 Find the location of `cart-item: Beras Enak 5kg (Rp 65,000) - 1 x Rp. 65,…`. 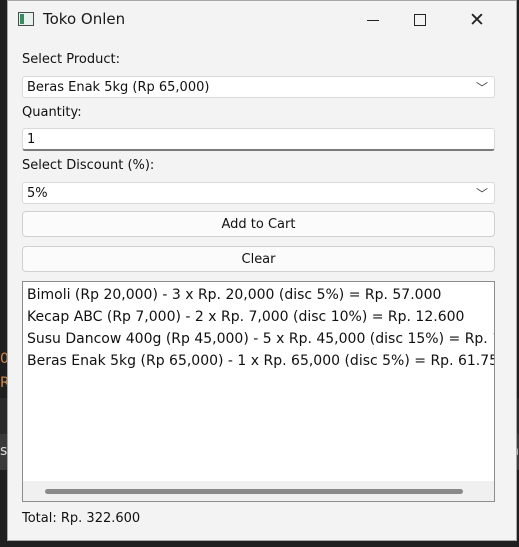

cart-item: Beras Enak 5kg (Rp 65,000) - 1 x Rp. 65,… is located at coordinates (260, 361).